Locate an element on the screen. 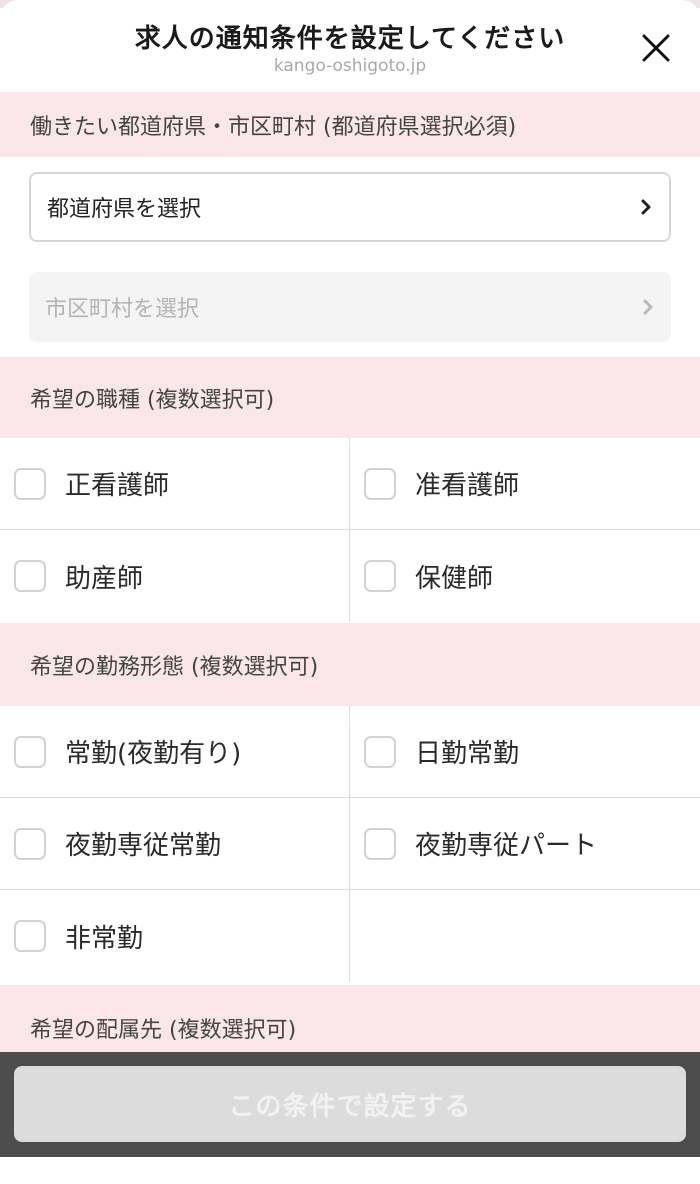  empty-cell is located at coordinates (525, 936).